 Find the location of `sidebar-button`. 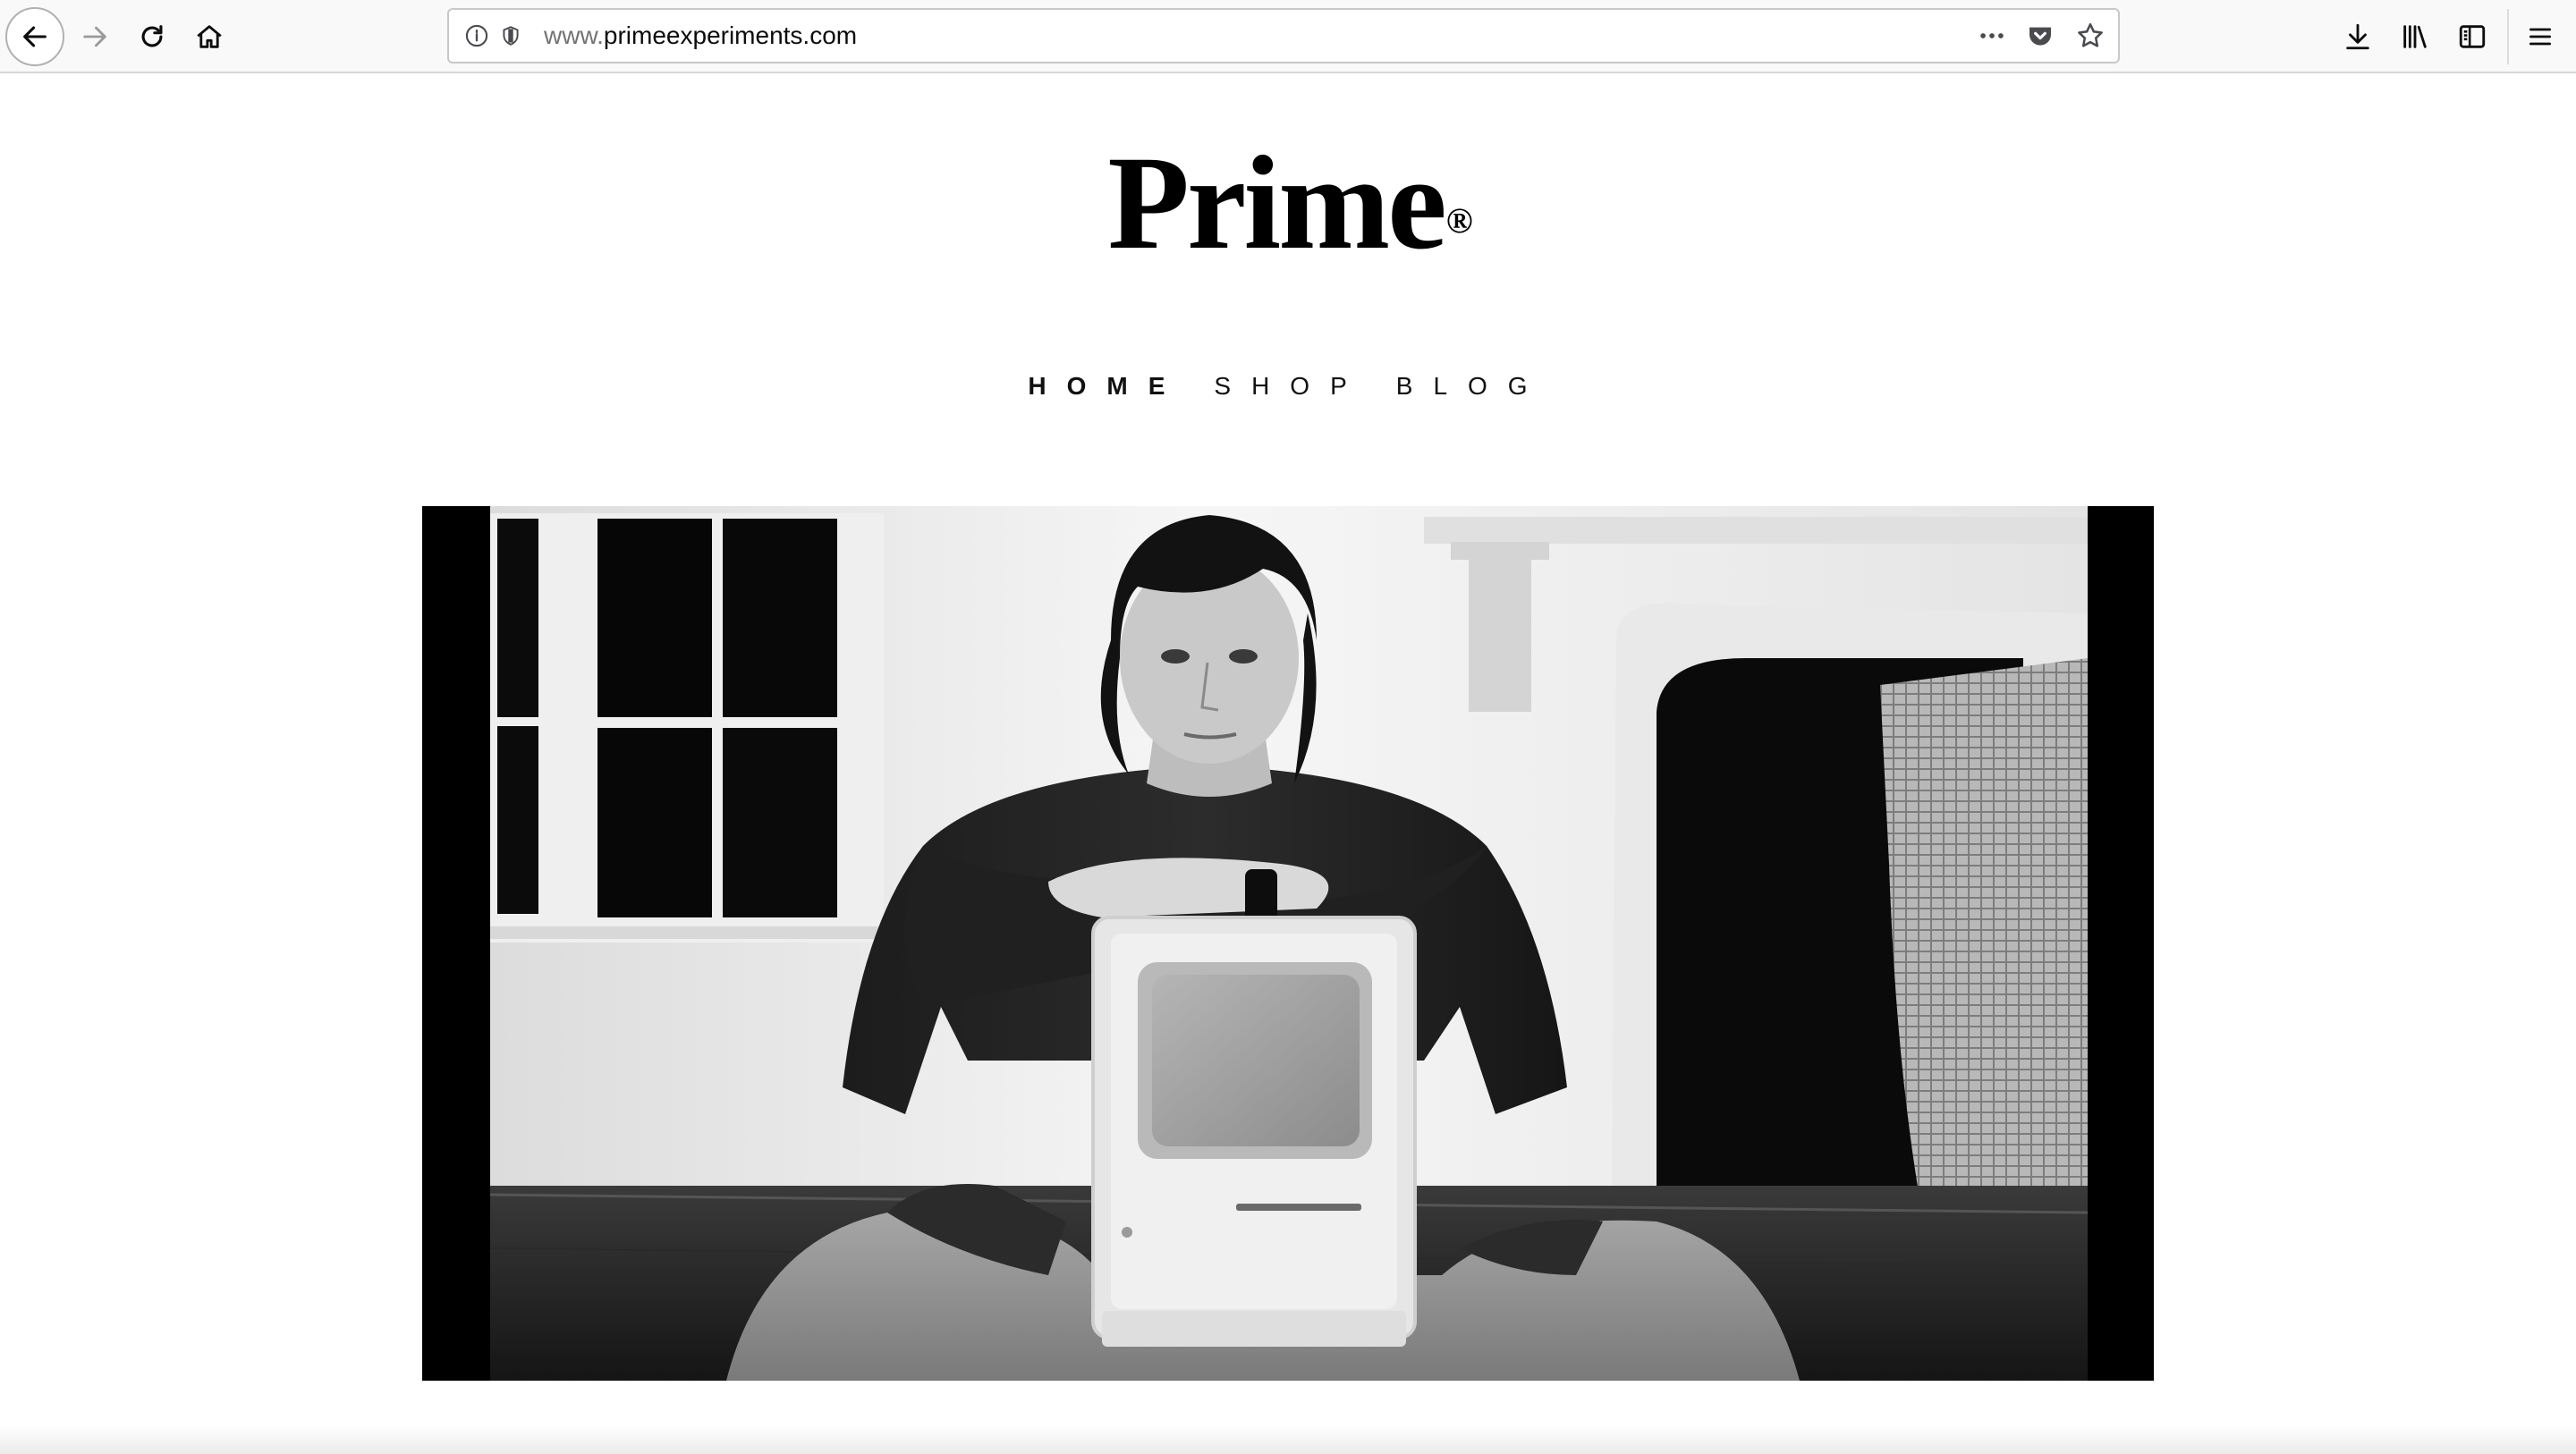

sidebar-button is located at coordinates (2472, 37).